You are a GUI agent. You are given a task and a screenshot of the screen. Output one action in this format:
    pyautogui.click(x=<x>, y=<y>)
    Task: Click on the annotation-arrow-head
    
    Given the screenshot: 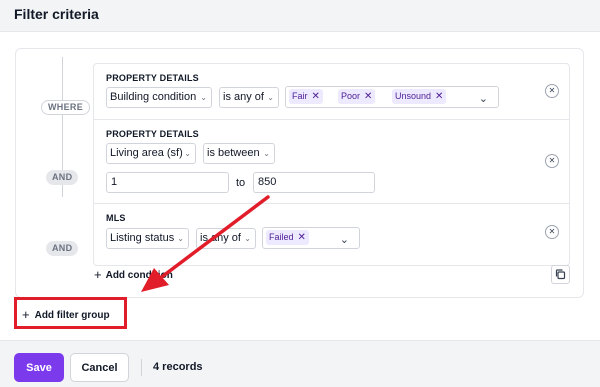 What is the action you would take?
    pyautogui.click(x=155, y=280)
    